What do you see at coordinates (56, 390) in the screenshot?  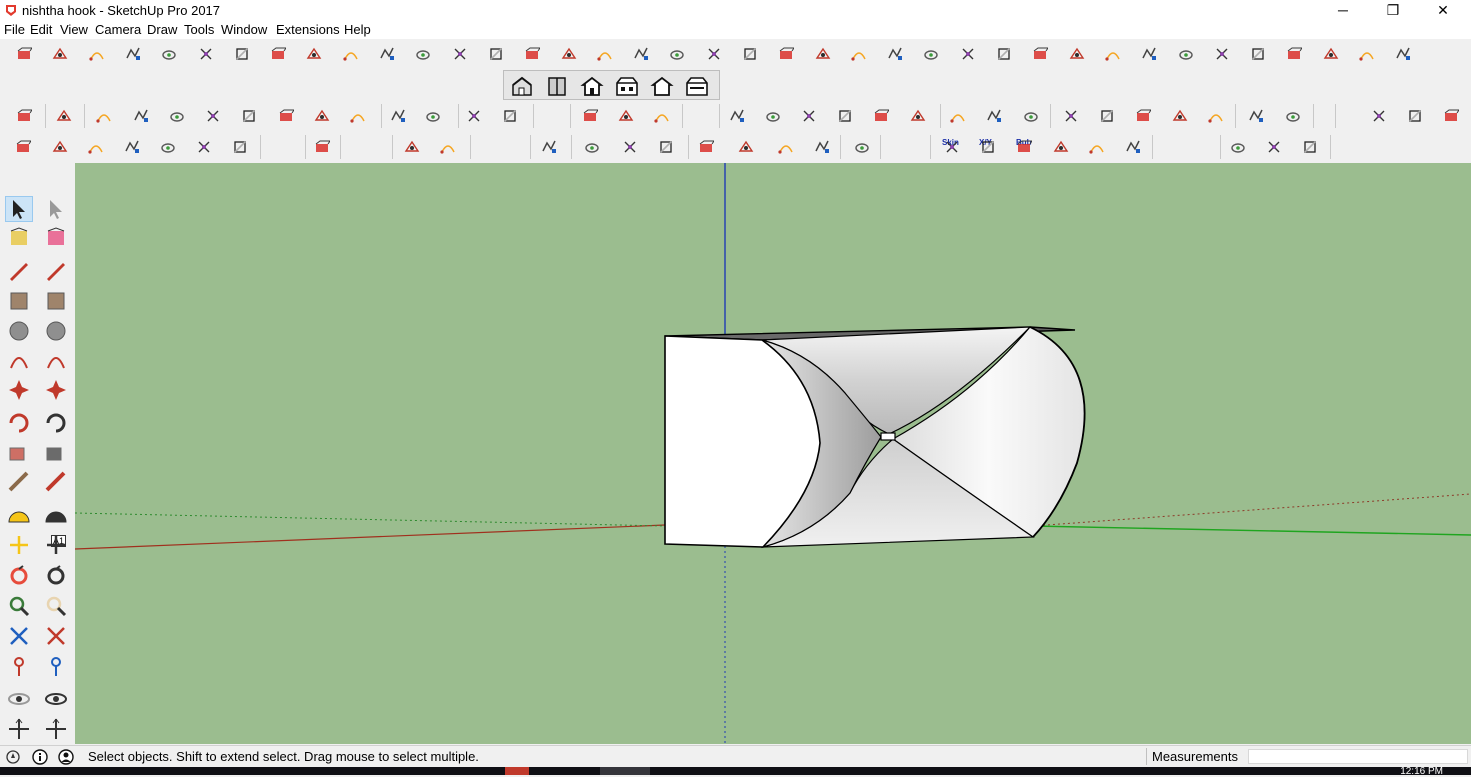 I see `pie-tool-button` at bounding box center [56, 390].